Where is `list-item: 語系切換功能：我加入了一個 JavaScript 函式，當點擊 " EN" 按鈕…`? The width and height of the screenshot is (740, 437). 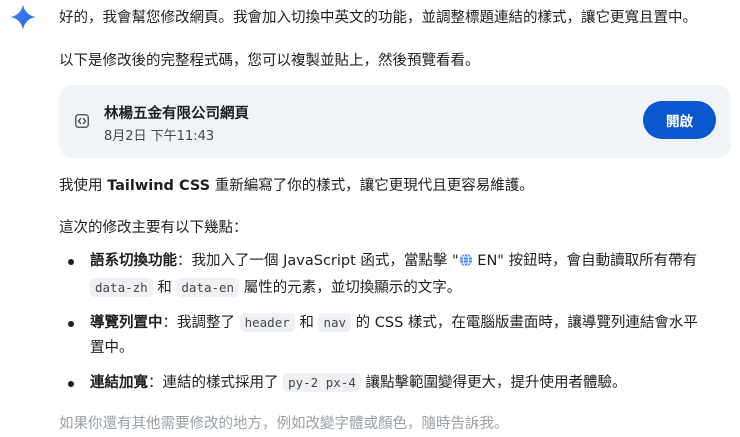
list-item: 語系切換功能：我加入了一個 JavaScript 函式，當點擊 " EN" 按鈕… is located at coordinates (393, 261).